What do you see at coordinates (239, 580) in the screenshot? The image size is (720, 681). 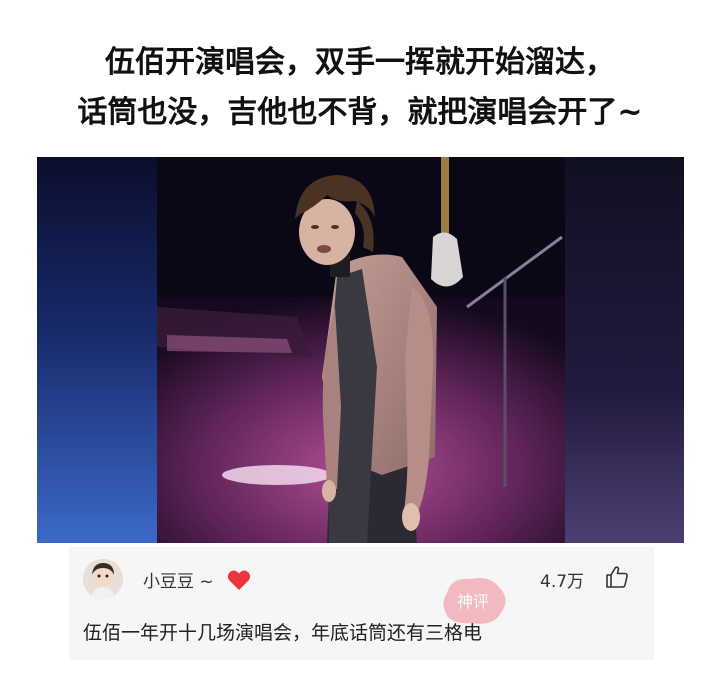 I see `heart-icon` at bounding box center [239, 580].